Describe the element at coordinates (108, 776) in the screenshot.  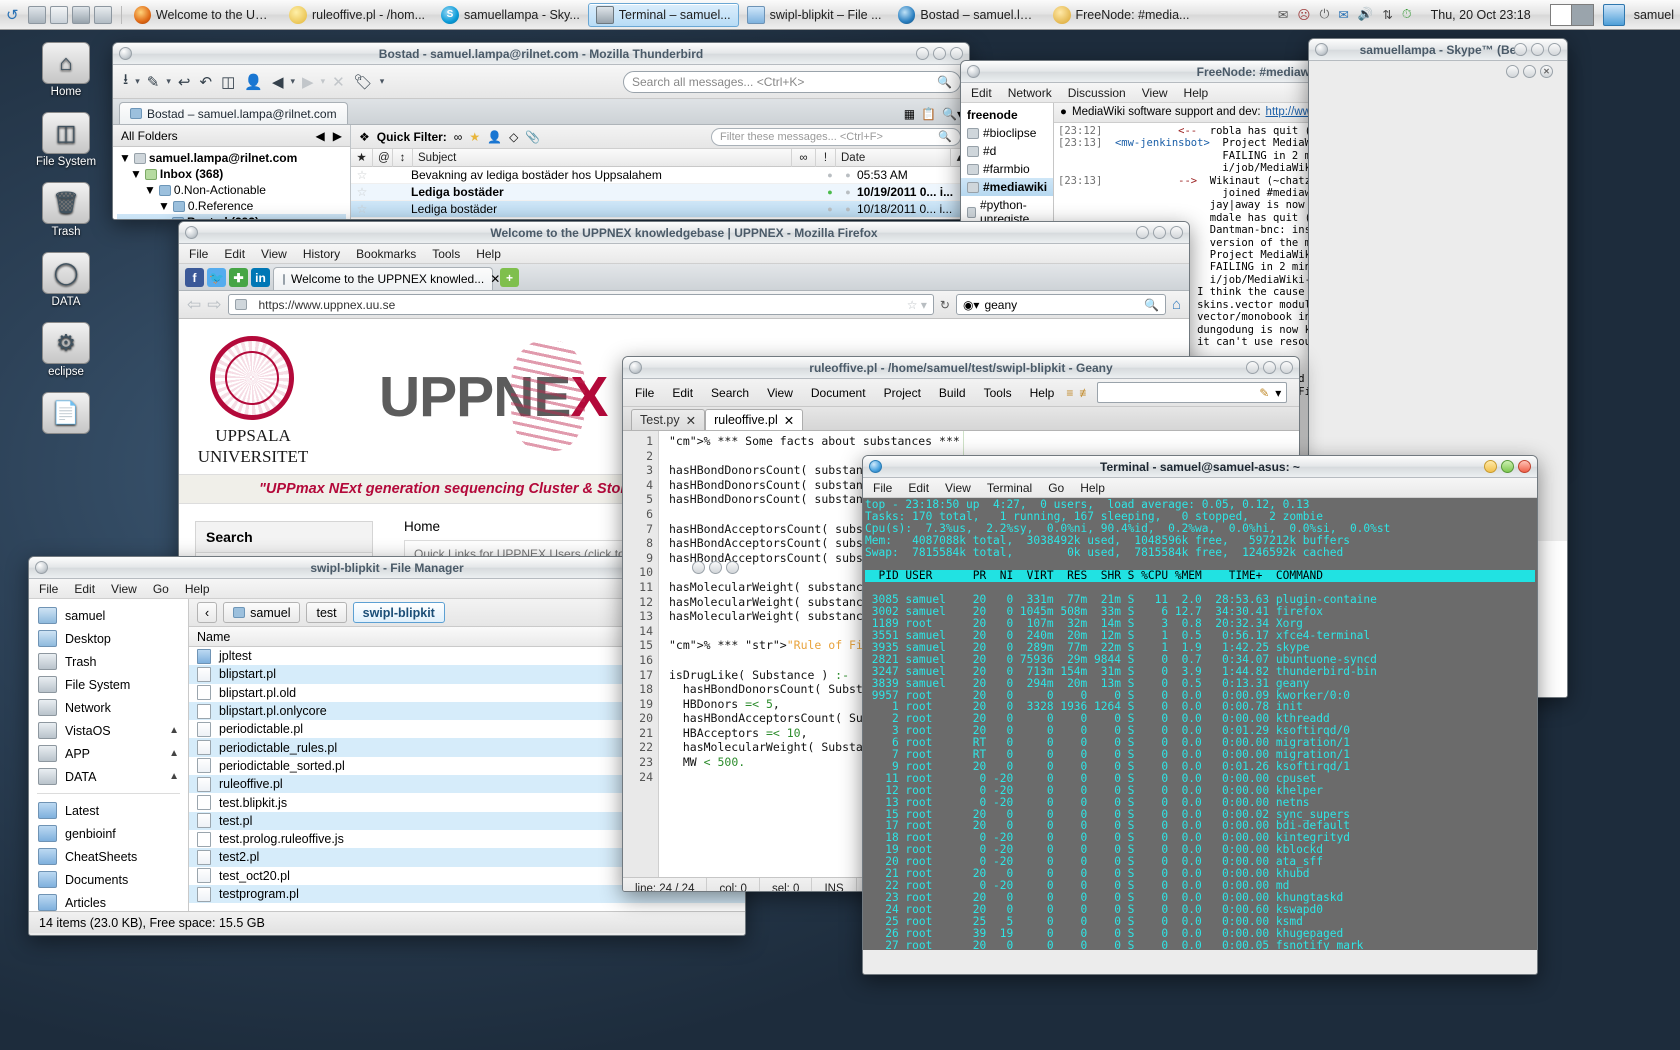
I see `sidebar-item-data: DATA ▲` at that location.